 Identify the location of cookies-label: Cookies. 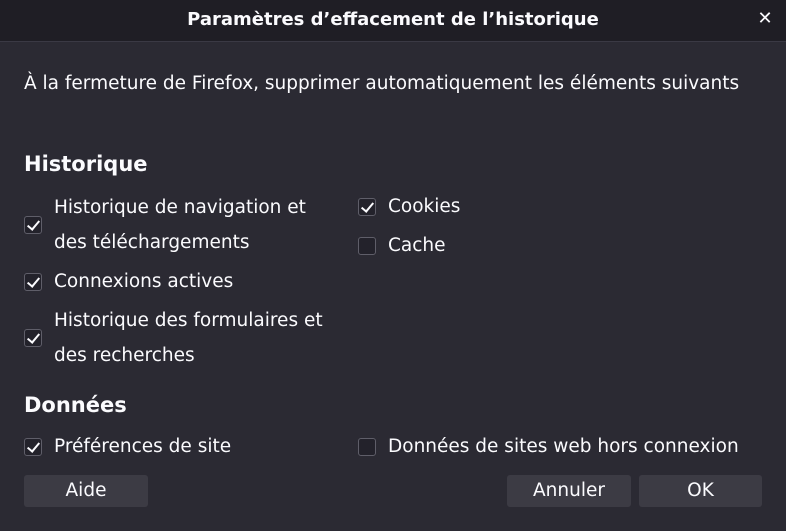
(424, 206).